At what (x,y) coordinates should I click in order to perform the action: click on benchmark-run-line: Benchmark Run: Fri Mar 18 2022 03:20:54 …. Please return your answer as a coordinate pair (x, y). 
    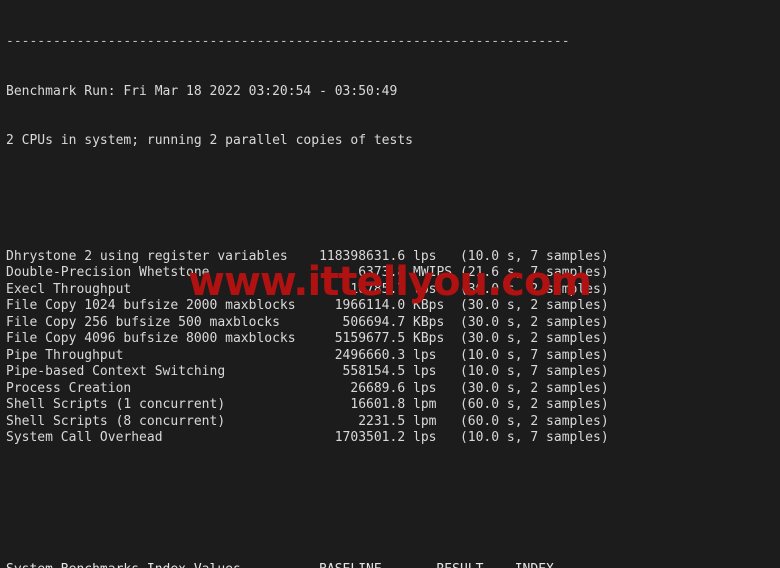
    Looking at the image, I should click on (202, 91).